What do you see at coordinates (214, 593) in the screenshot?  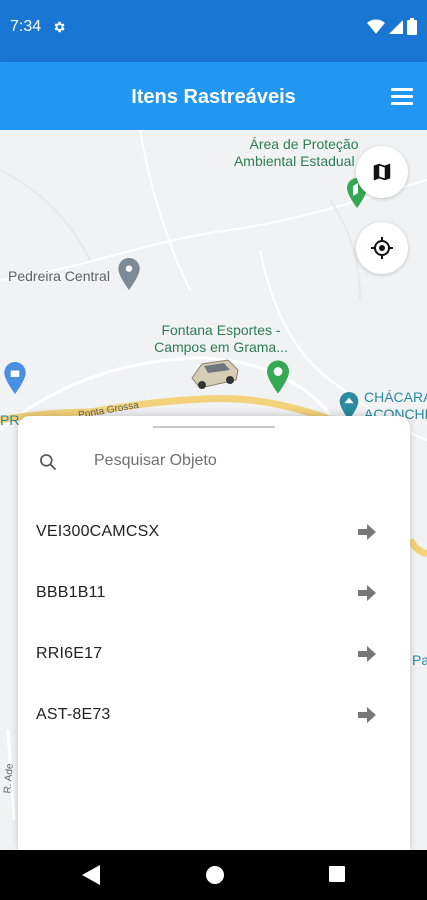 I see `list-item: BBB1B11` at bounding box center [214, 593].